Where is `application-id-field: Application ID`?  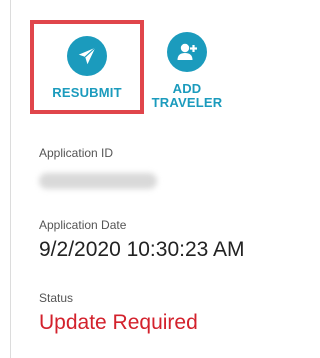 application-id-field: Application ID is located at coordinates (98, 167).